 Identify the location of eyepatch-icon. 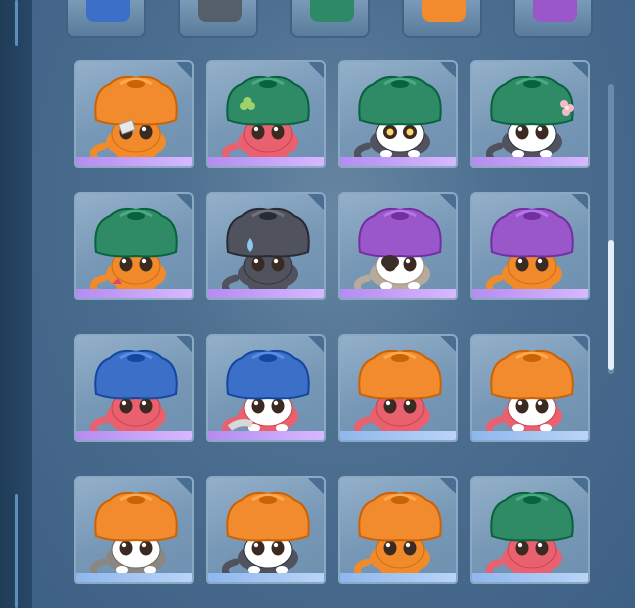
(390, 262).